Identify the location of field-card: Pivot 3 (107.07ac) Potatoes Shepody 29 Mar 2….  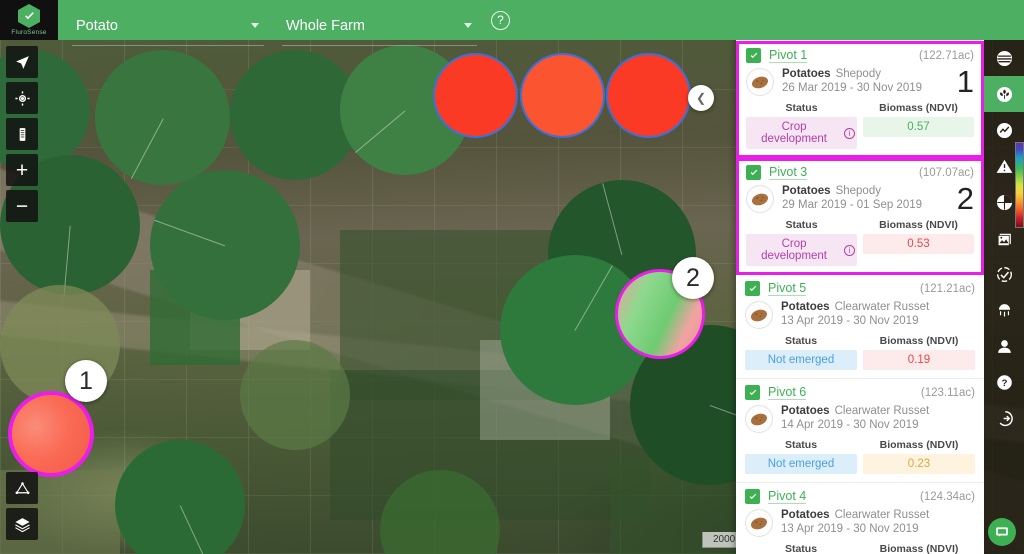
(860, 216).